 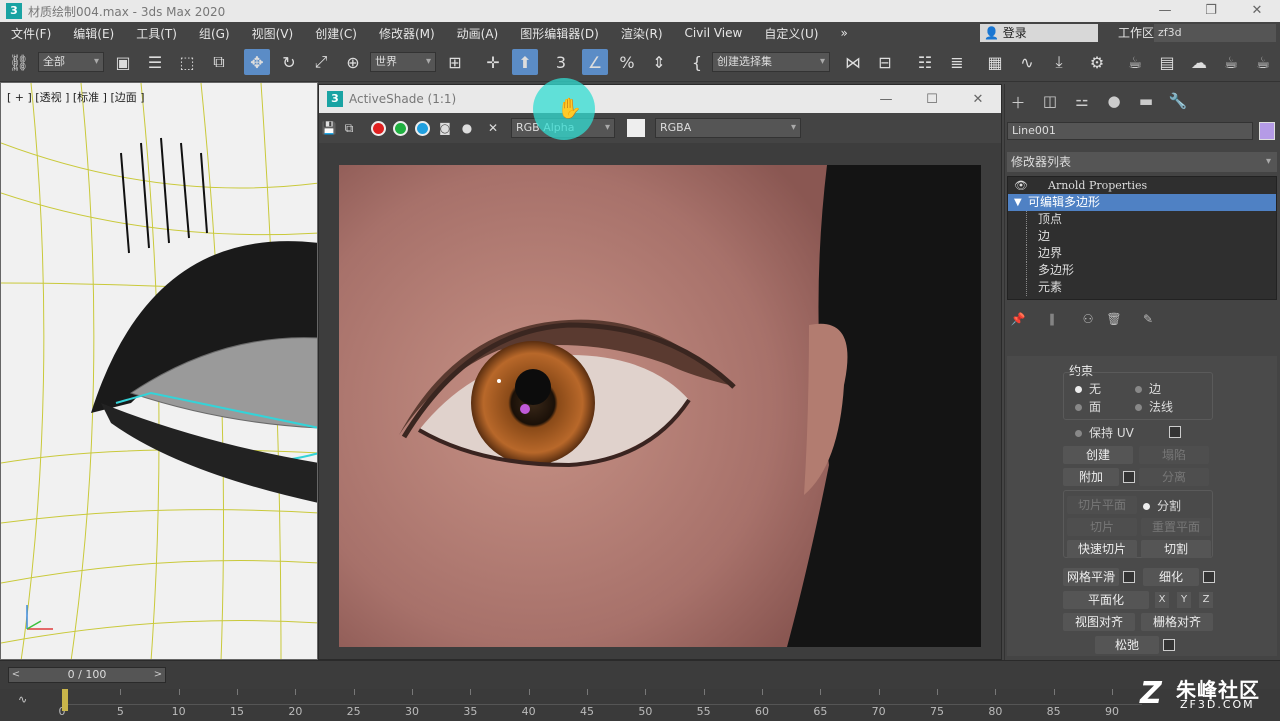 I want to click on object-color-swatch, so click(x=1267, y=131).